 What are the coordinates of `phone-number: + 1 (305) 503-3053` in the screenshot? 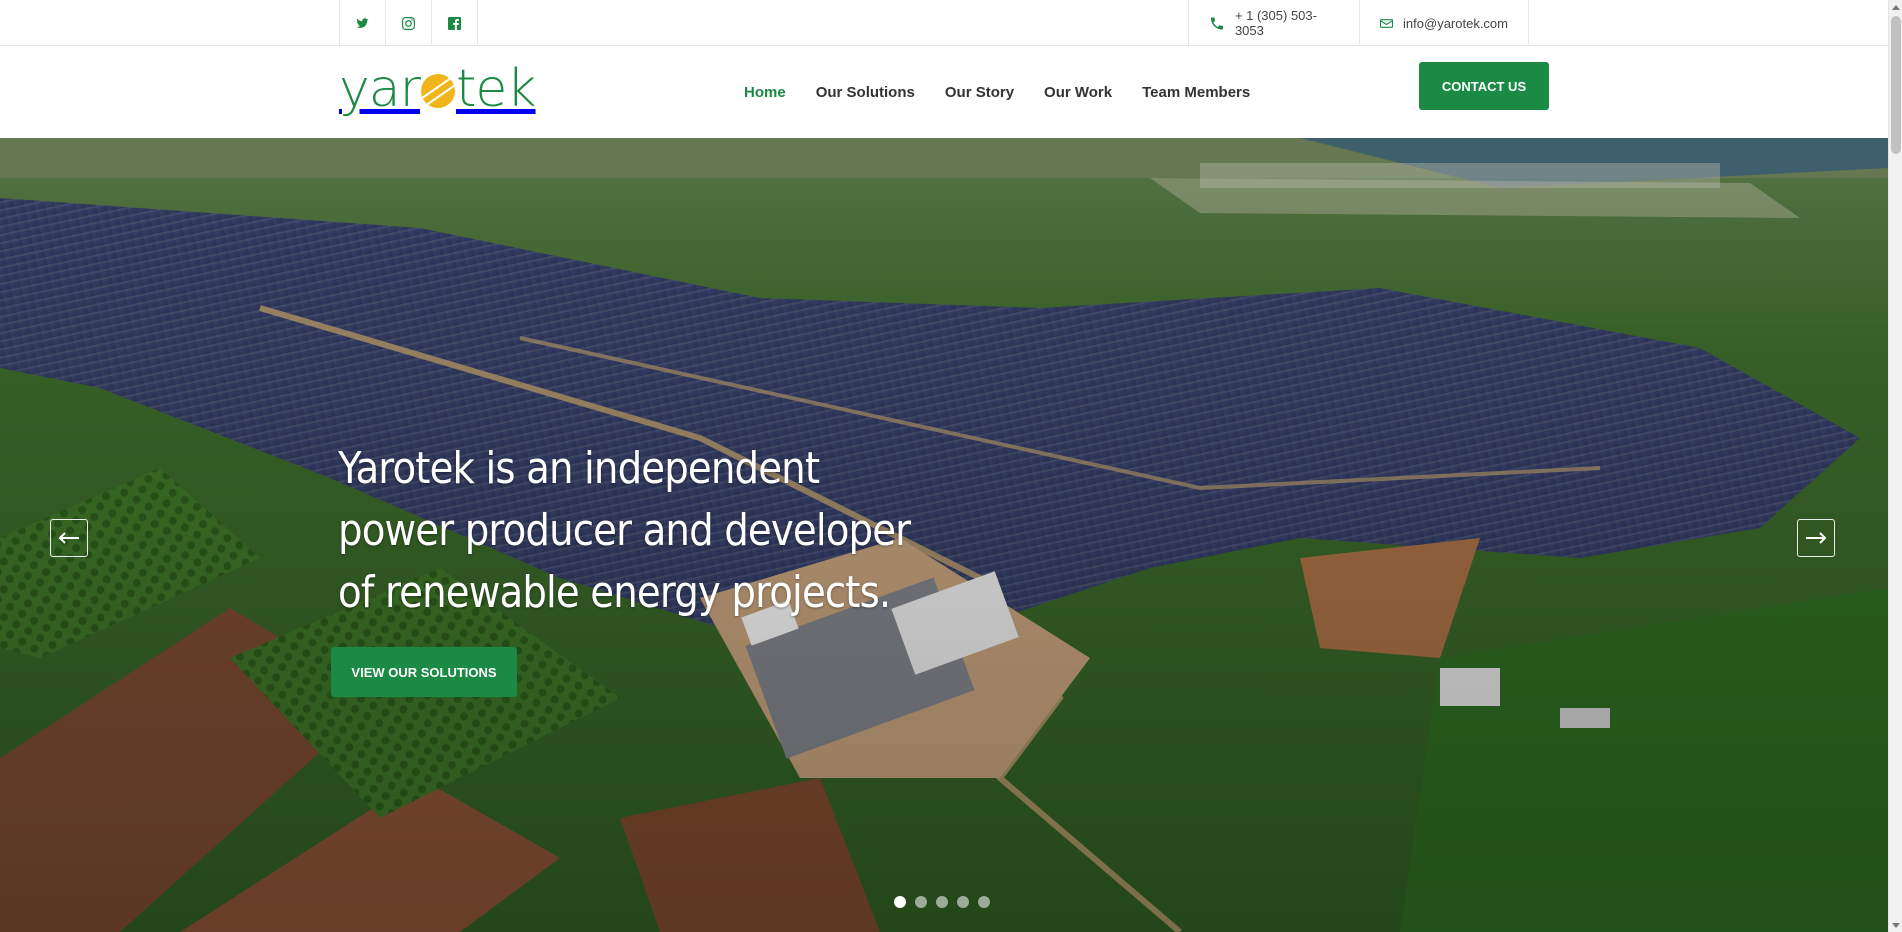 It's located at (1275, 23).